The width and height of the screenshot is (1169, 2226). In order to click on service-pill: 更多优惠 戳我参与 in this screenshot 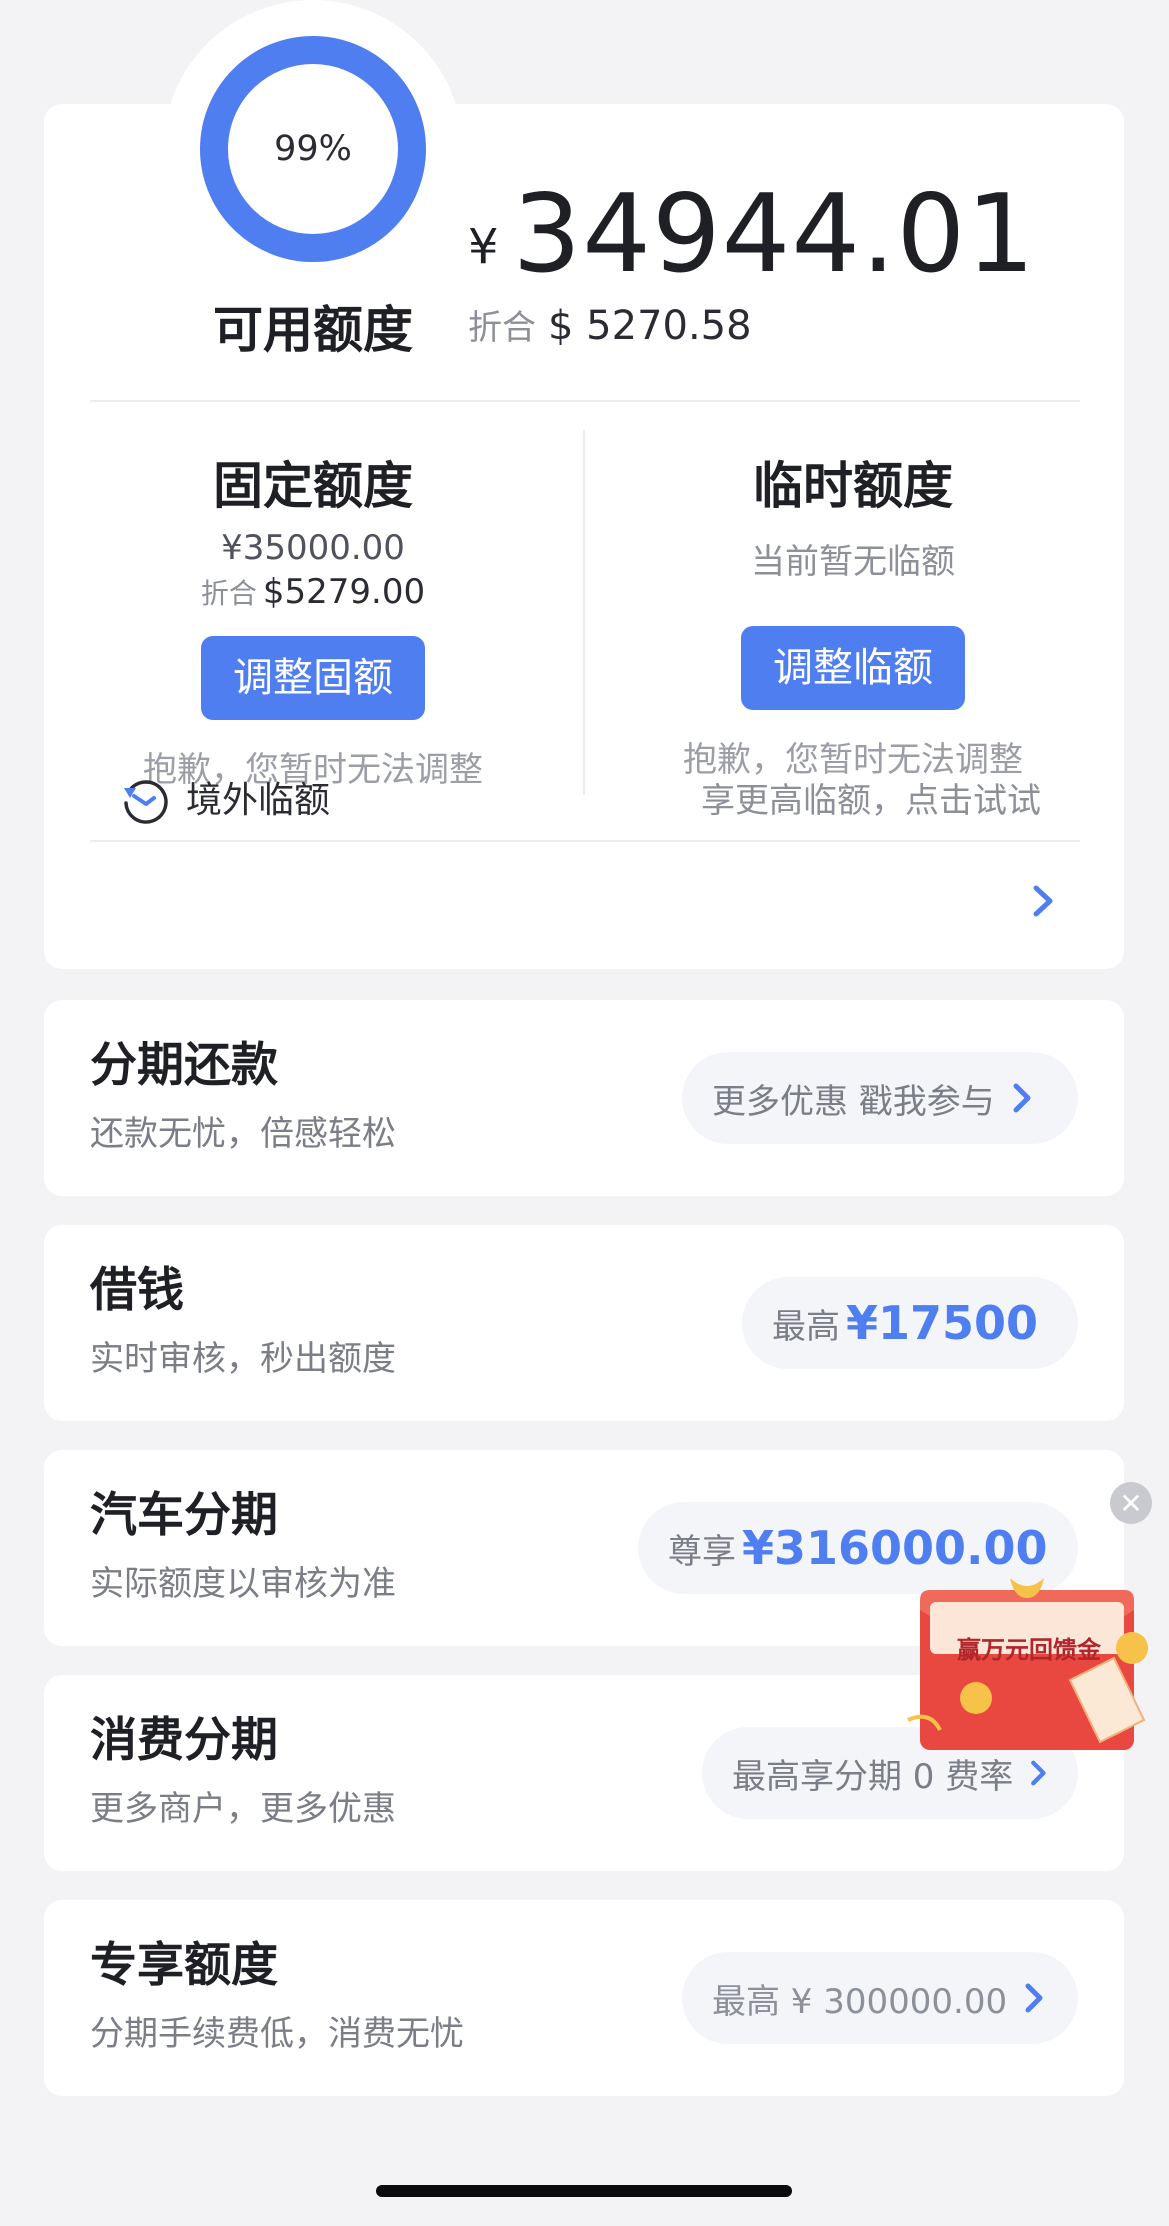, I will do `click(880, 1098)`.